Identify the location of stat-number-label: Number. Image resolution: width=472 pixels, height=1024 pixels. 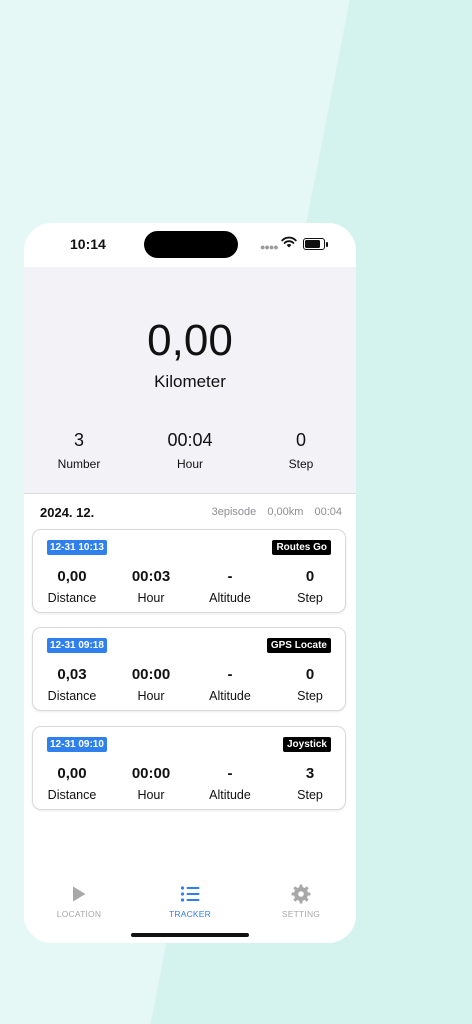
(79, 464).